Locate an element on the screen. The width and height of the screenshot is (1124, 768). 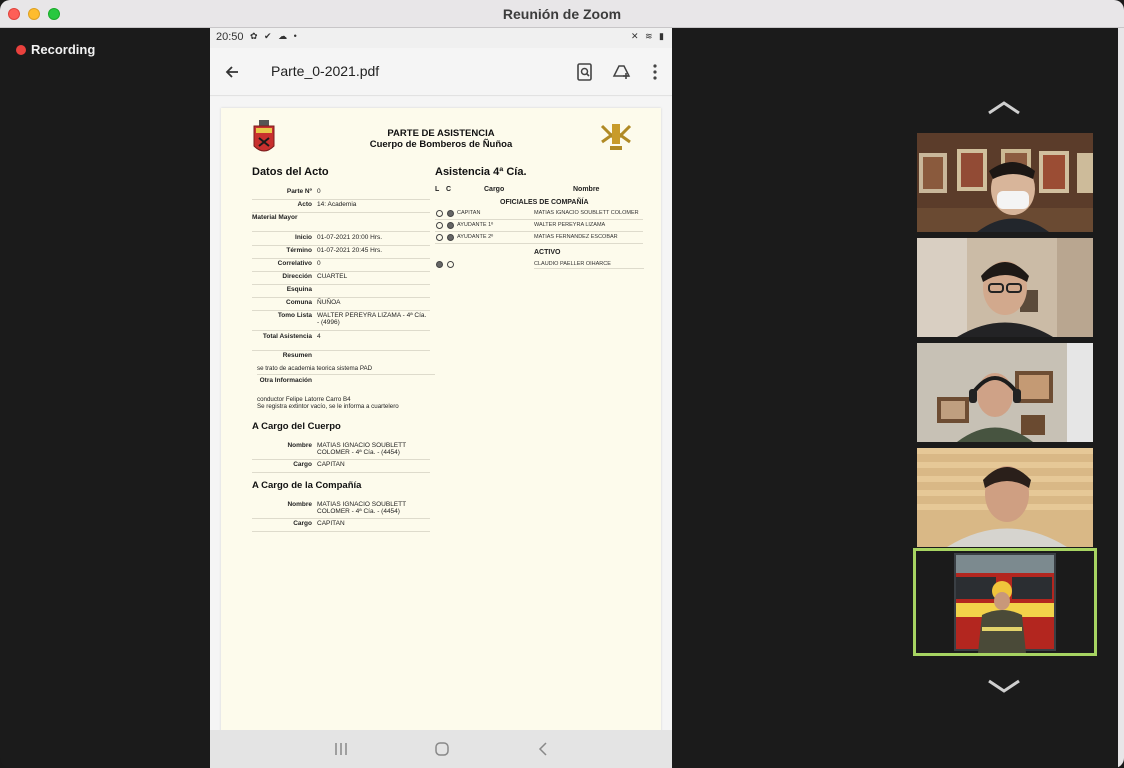
scroll-up-chevron-icon is located at coordinates (1004, 108).